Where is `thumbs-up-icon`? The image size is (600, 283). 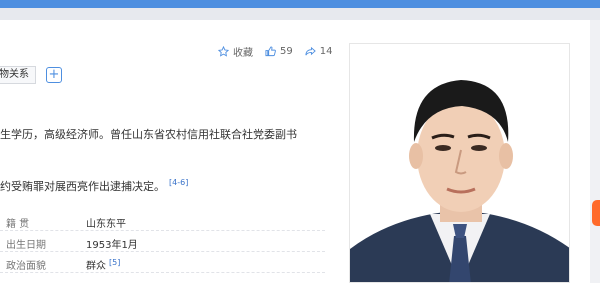 thumbs-up-icon is located at coordinates (270, 50).